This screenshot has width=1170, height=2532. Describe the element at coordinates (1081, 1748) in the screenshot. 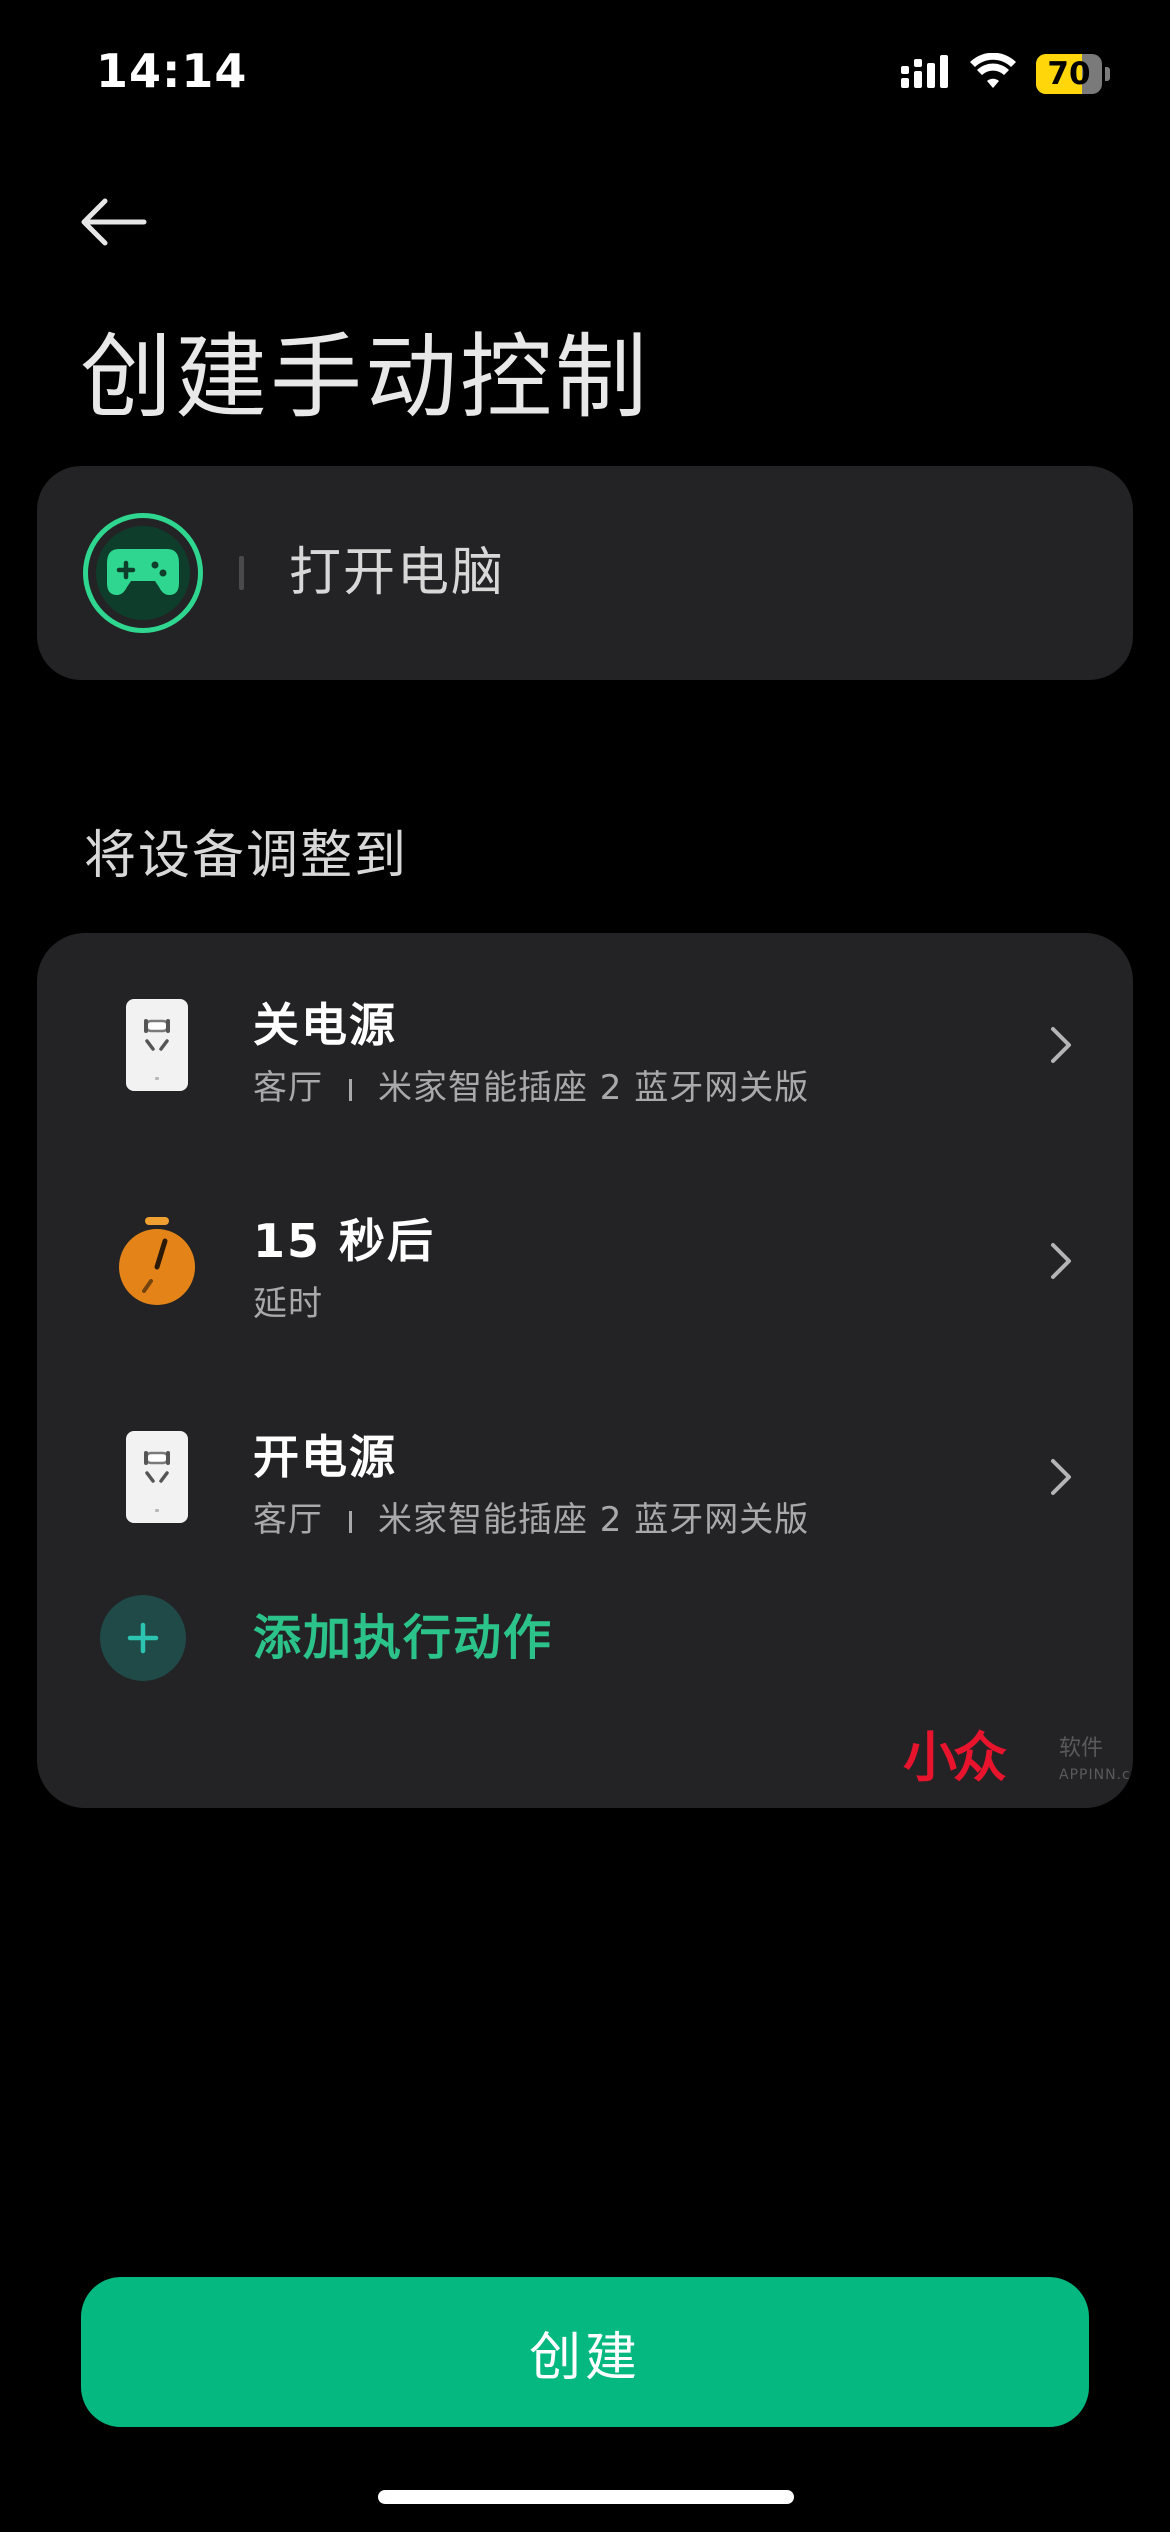

I see `watermark-small-text: 软件` at that location.